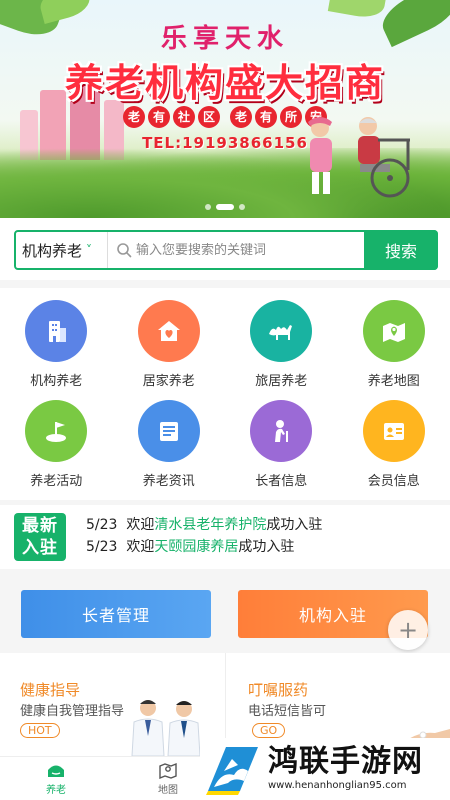  What do you see at coordinates (281, 431) in the screenshot?
I see `elder-icon` at bounding box center [281, 431].